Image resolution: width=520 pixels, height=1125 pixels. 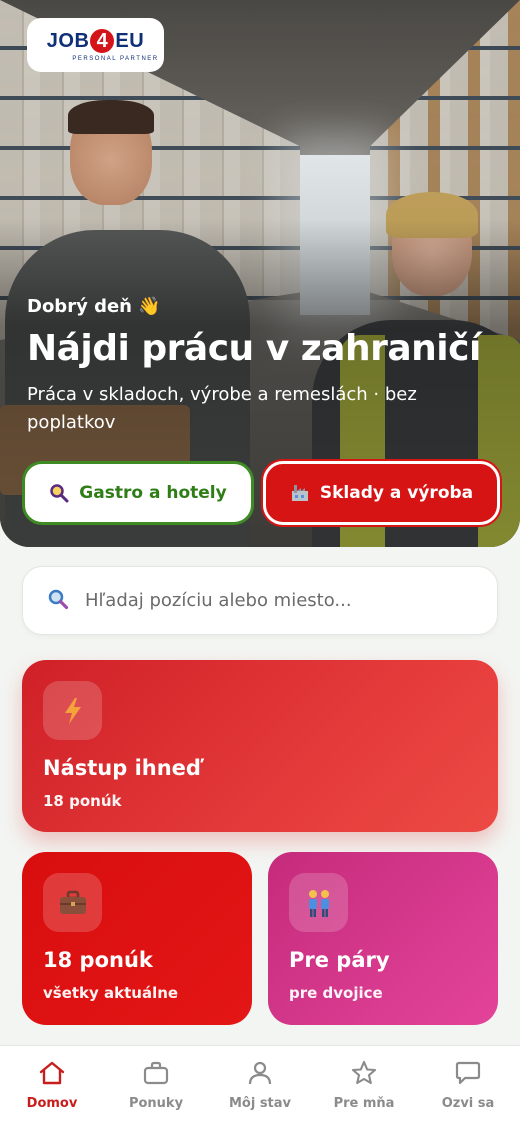 I want to click on page-title: Nájdi prácu v zahraničí, so click(x=254, y=348).